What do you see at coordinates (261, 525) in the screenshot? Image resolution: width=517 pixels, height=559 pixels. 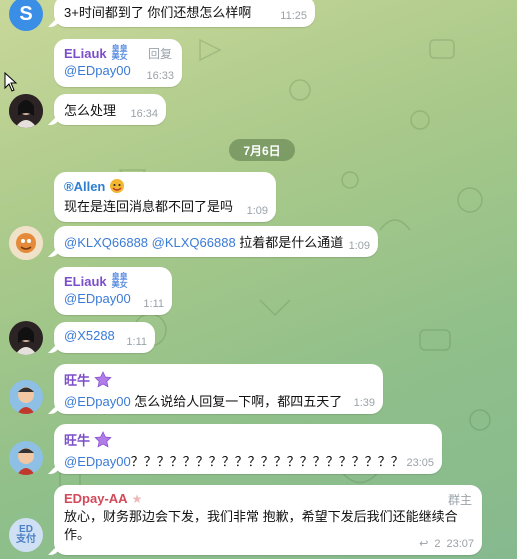 I see `message-text: 放心，财务那边会下发，我们非常 抱歉，希望下发后我们还能继续合作。` at bounding box center [261, 525].